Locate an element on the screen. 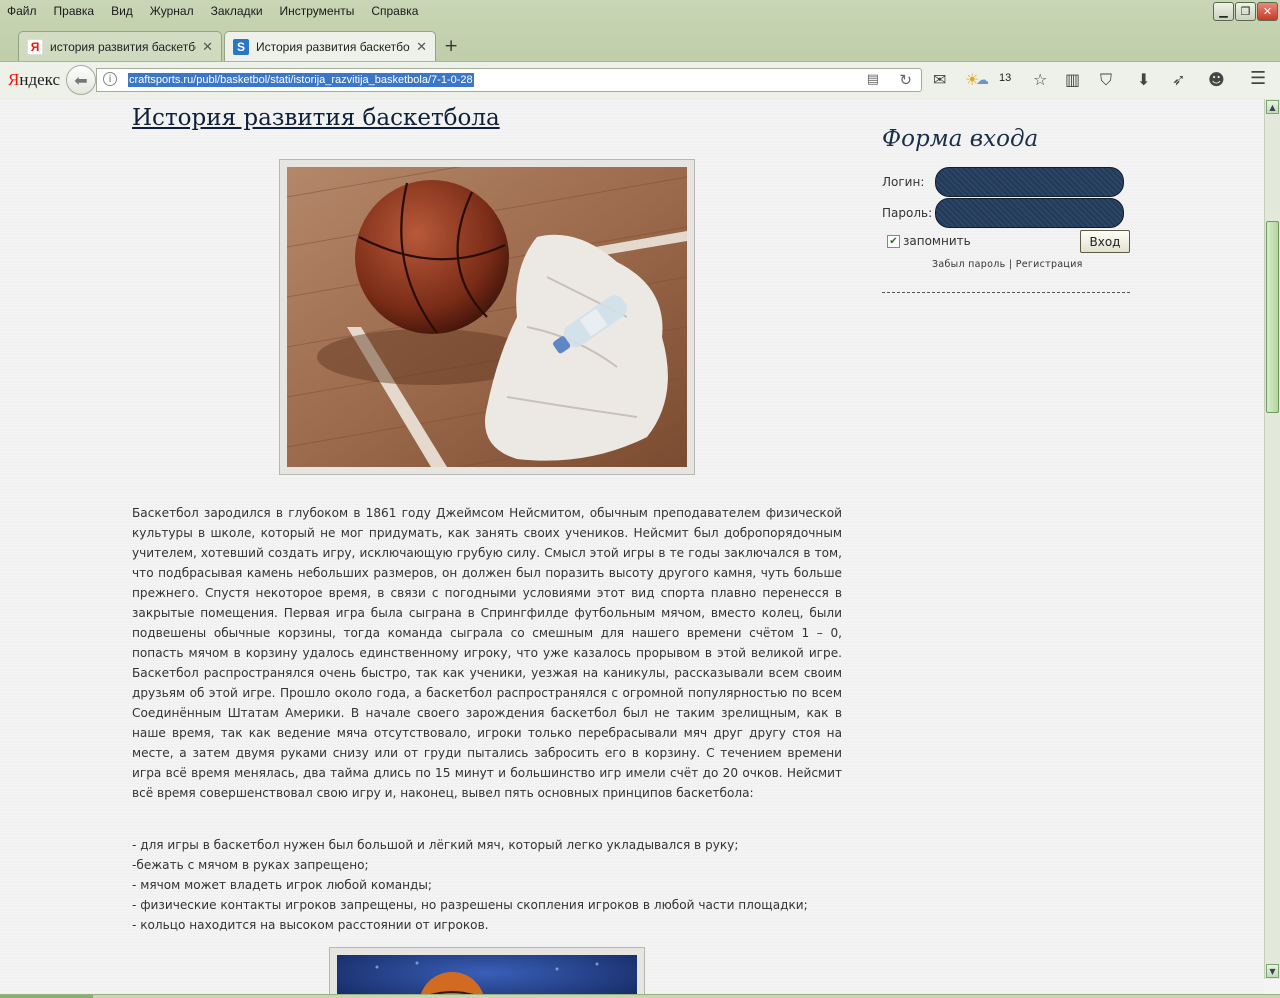  tab-craftsports-article: S История развития баскетбо... ✕ is located at coordinates (330, 46).